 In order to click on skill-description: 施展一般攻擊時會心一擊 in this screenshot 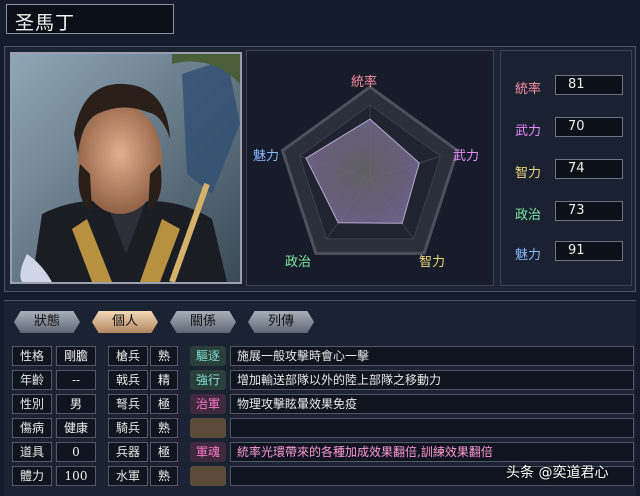, I will do `click(432, 356)`.